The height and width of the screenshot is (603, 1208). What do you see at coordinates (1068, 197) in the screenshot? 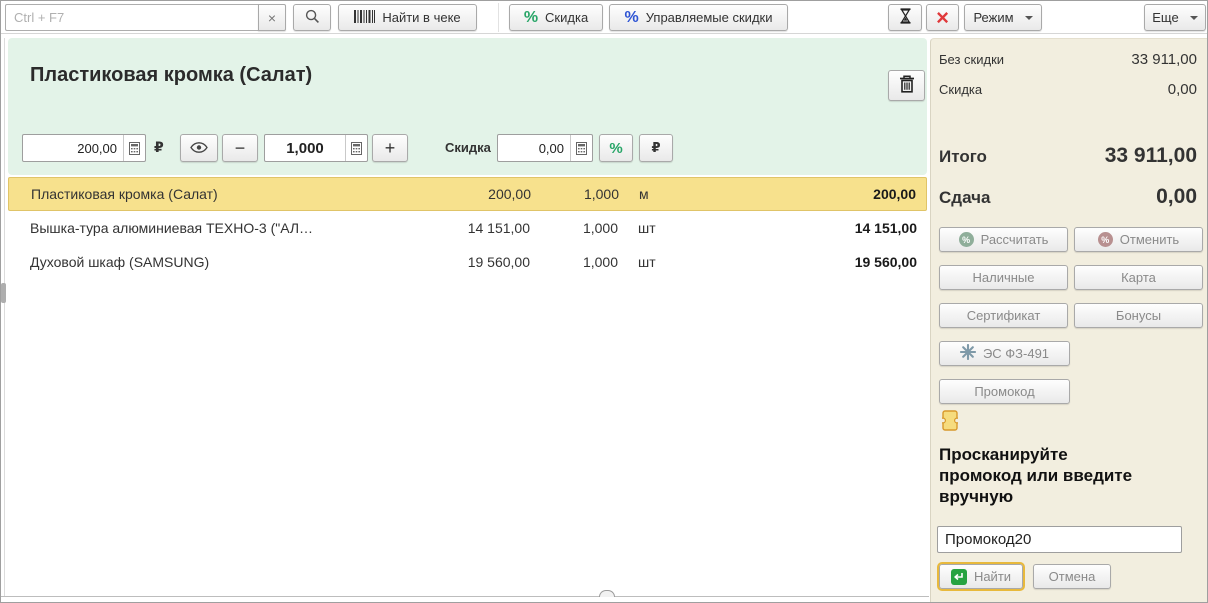
I see `change-row: Сдача 0,00` at bounding box center [1068, 197].